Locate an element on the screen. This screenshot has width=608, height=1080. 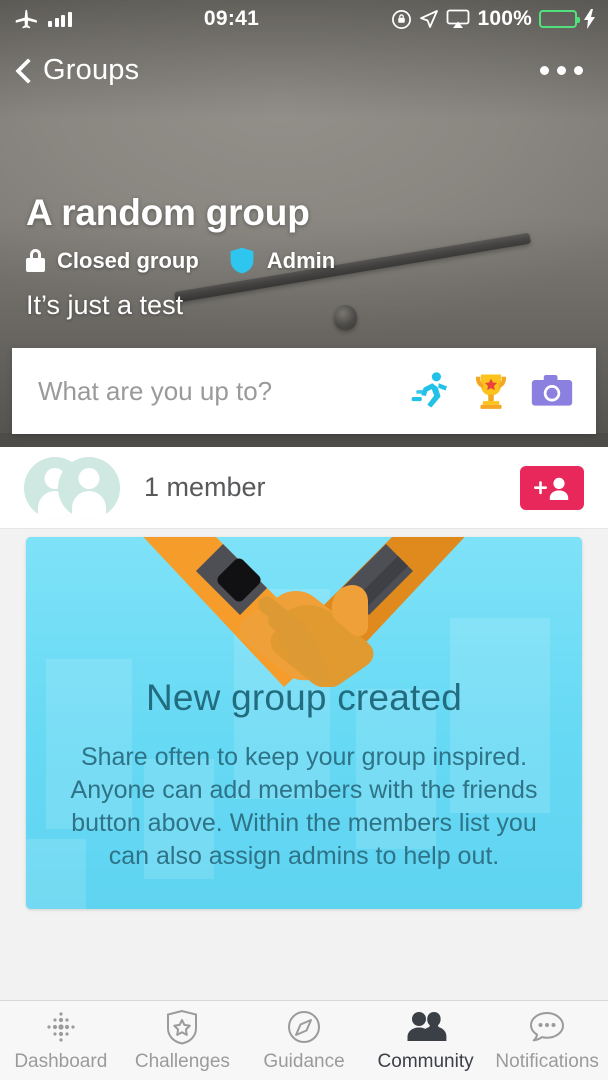
group-avatars-placeholder is located at coordinates (72, 487).